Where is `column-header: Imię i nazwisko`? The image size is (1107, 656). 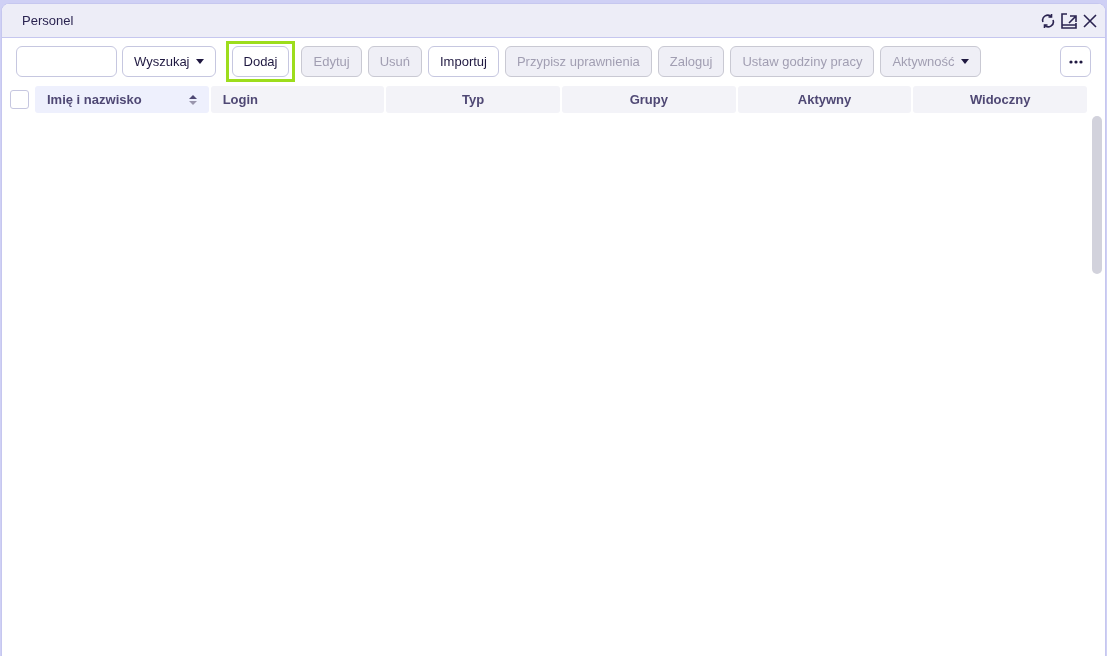
column-header: Imię i nazwisko is located at coordinates (122, 99).